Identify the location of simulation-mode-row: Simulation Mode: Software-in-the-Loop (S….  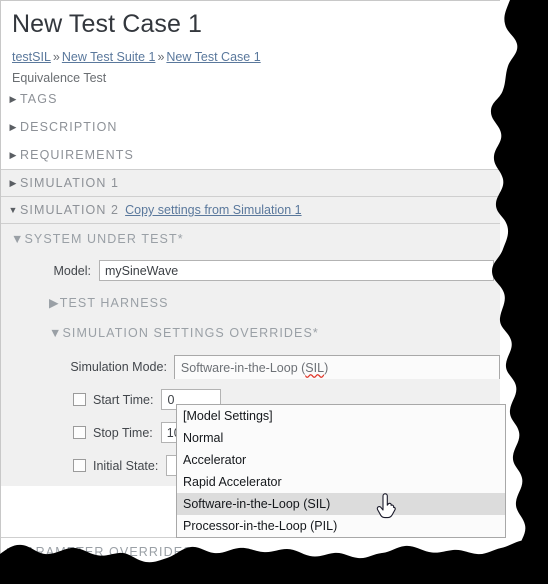
(250, 365).